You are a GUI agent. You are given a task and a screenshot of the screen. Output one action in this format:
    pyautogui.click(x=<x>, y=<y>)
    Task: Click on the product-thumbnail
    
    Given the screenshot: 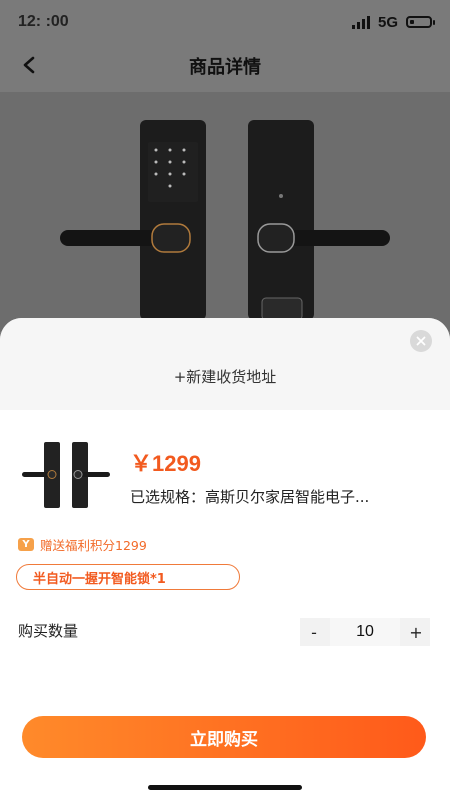 What is the action you would take?
    pyautogui.click(x=66, y=475)
    